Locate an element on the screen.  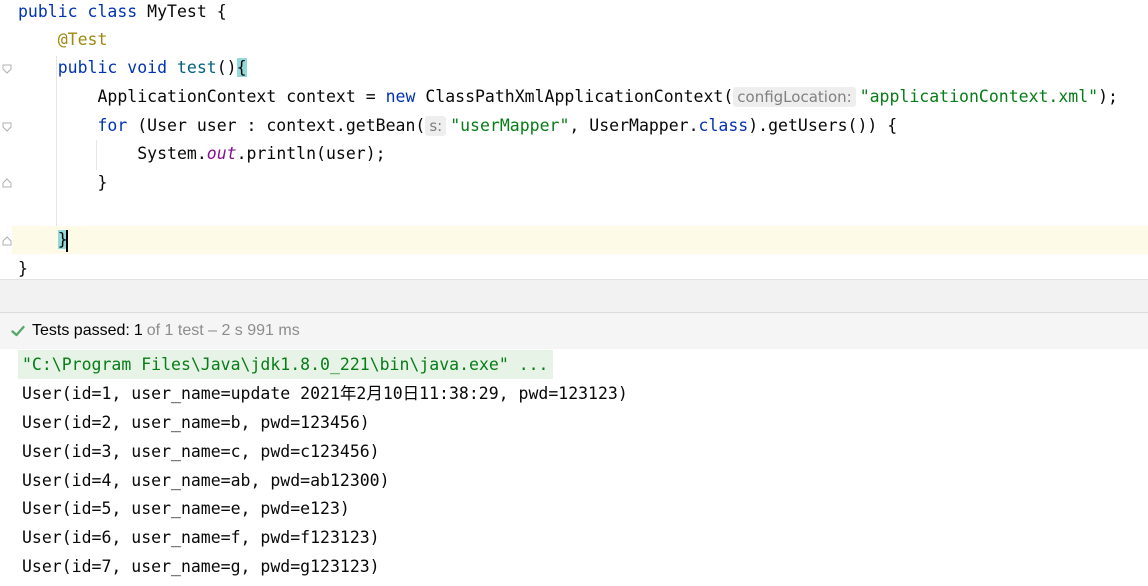
console-output-line: User(id=5, user_name=e, pwd=e123) is located at coordinates (186, 508).